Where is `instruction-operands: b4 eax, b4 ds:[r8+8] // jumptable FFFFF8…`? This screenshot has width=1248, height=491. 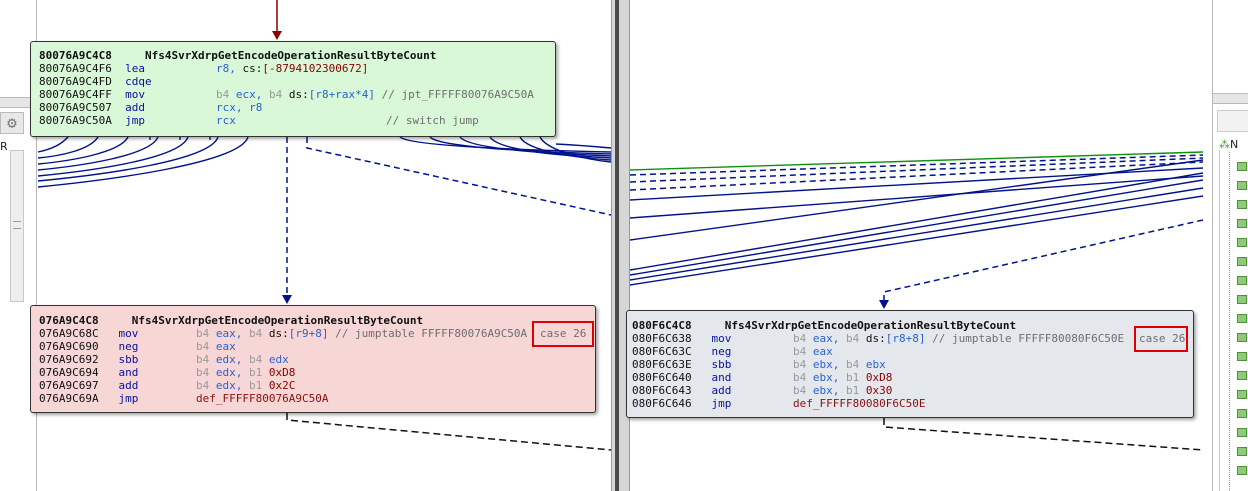
instruction-operands: b4 eax, b4 ds:[r8+8] // jumptable FFFFF8… is located at coordinates (959, 338).